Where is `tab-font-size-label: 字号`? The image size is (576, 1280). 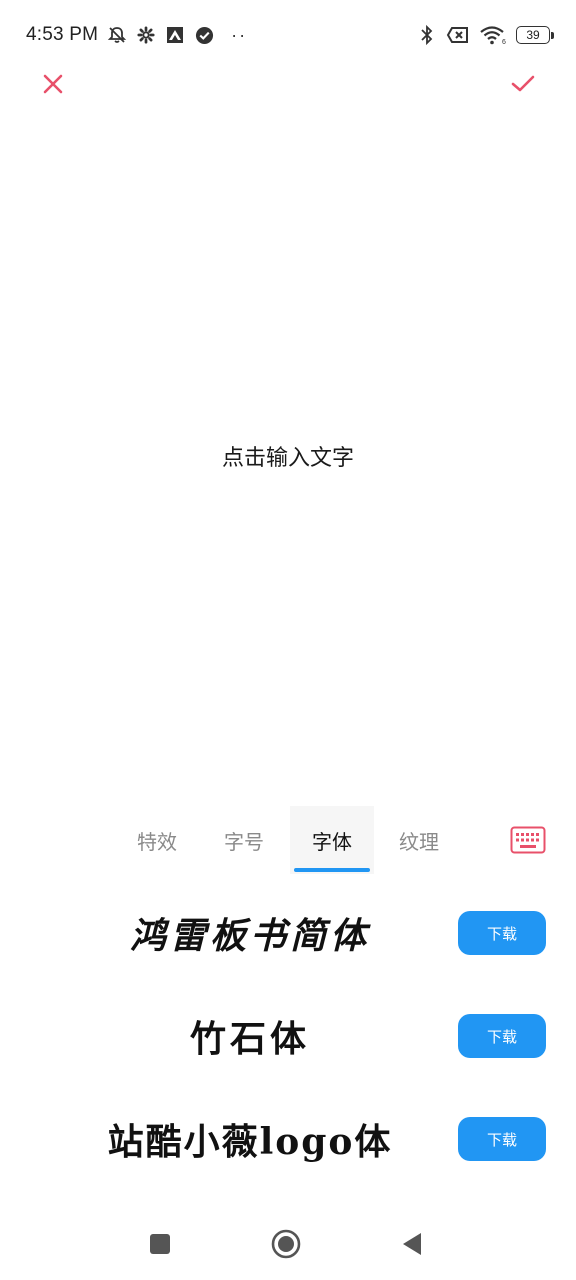 tab-font-size-label: 字号 is located at coordinates (244, 841).